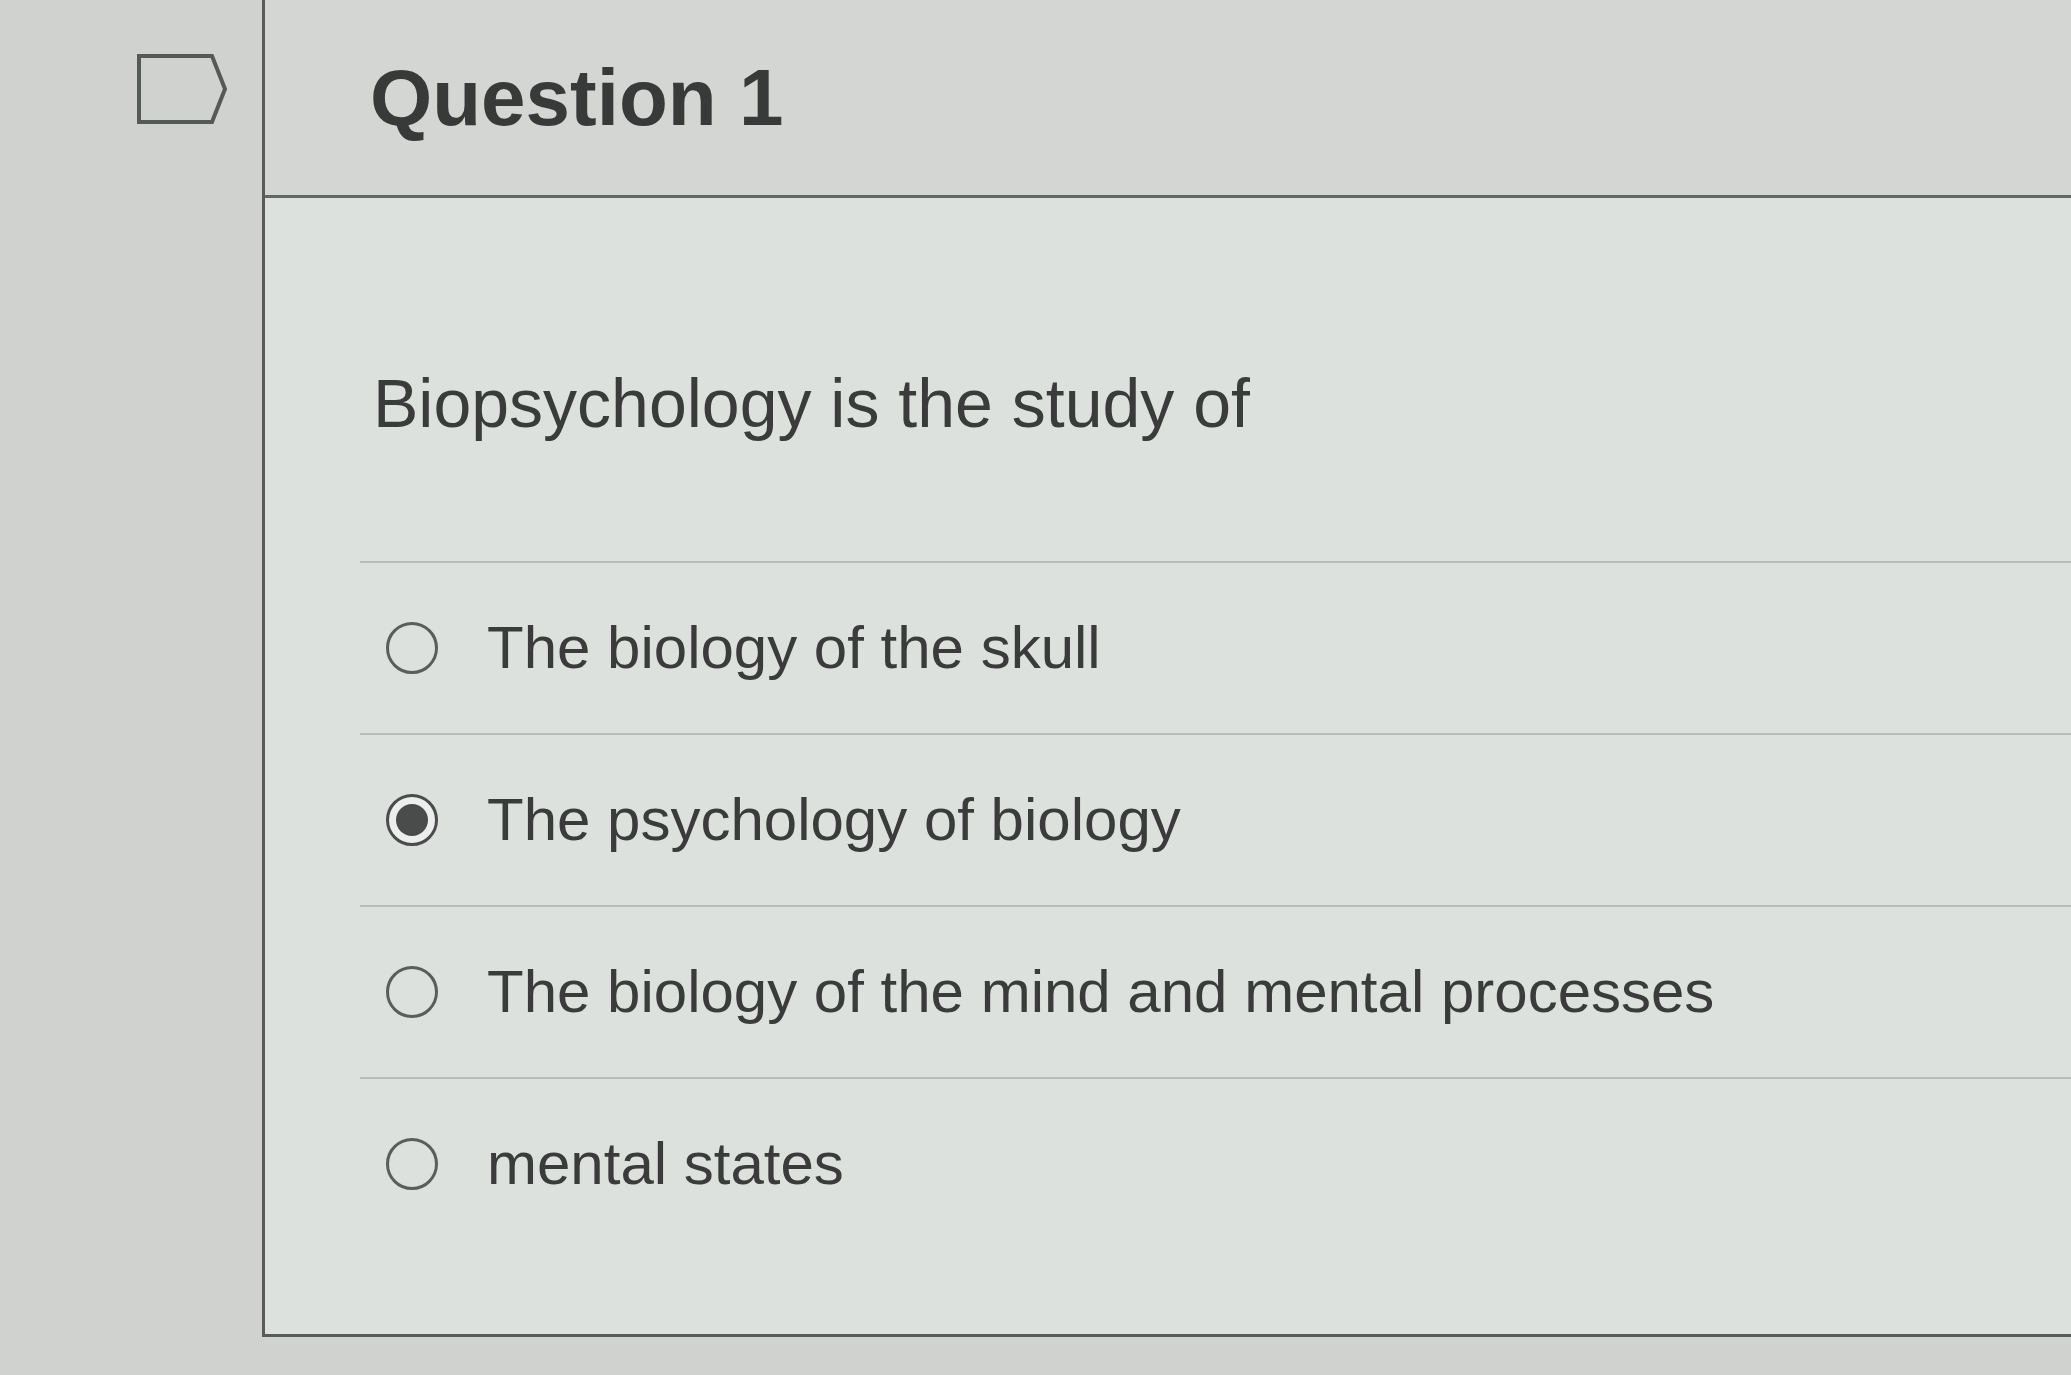 This screenshot has height=1375, width=2071. I want to click on option-label: The biology of the skull, so click(794, 648).